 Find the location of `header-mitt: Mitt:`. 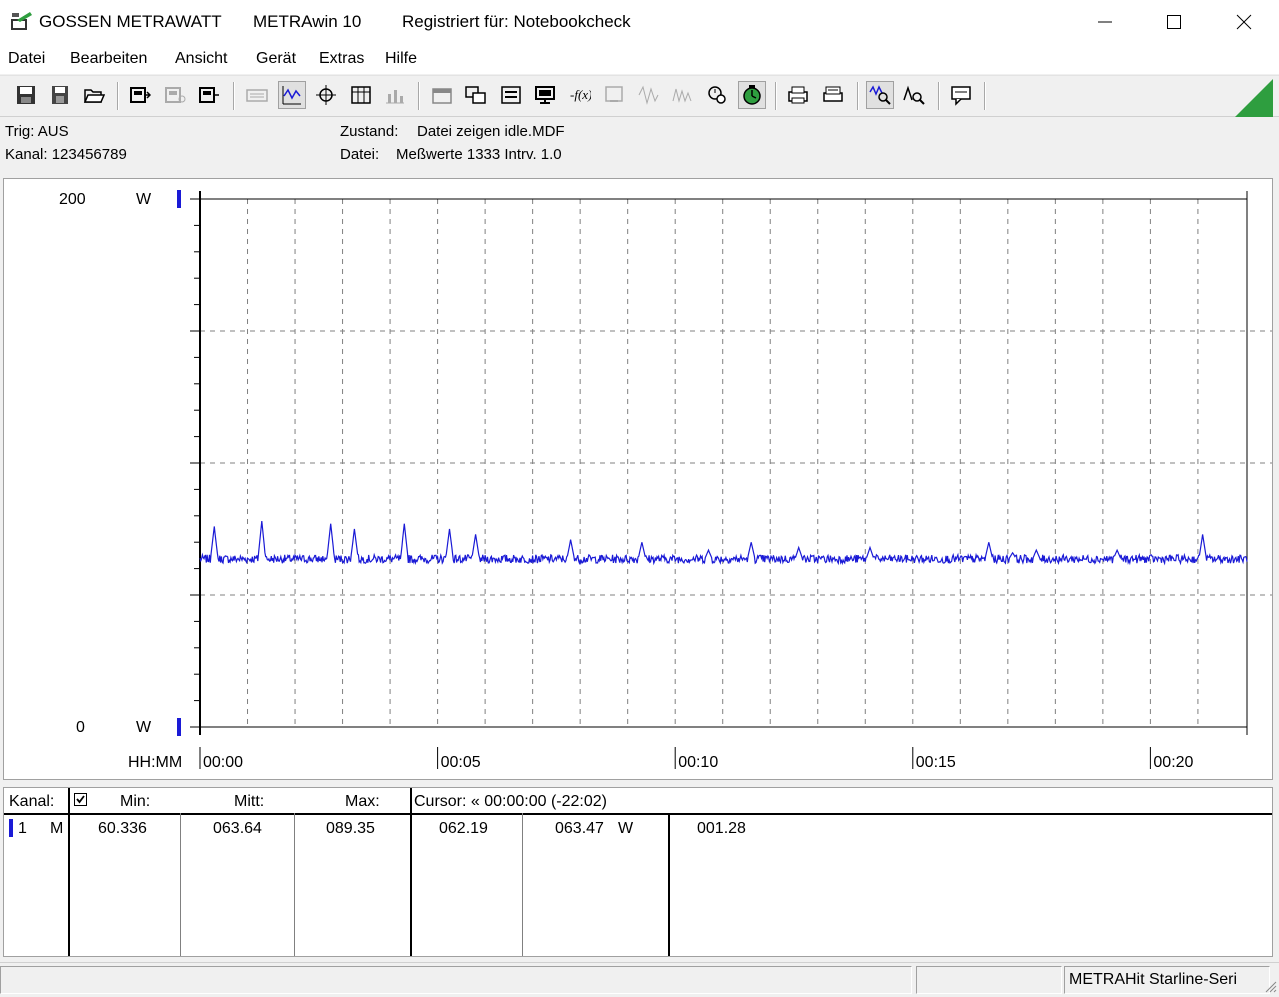

header-mitt: Mitt: is located at coordinates (249, 801).